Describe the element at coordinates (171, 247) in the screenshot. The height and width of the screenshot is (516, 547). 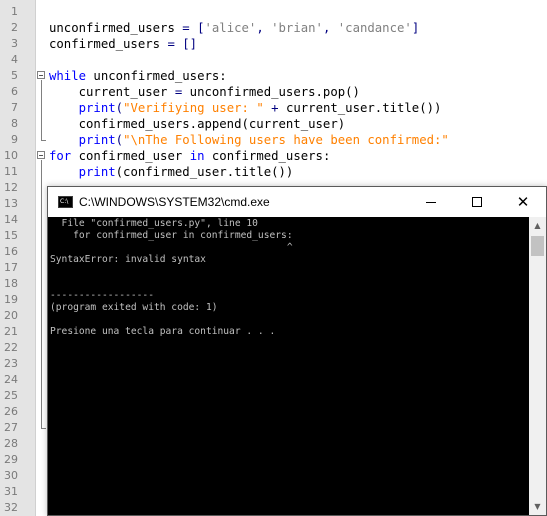
I see `console-line: ^` at that location.